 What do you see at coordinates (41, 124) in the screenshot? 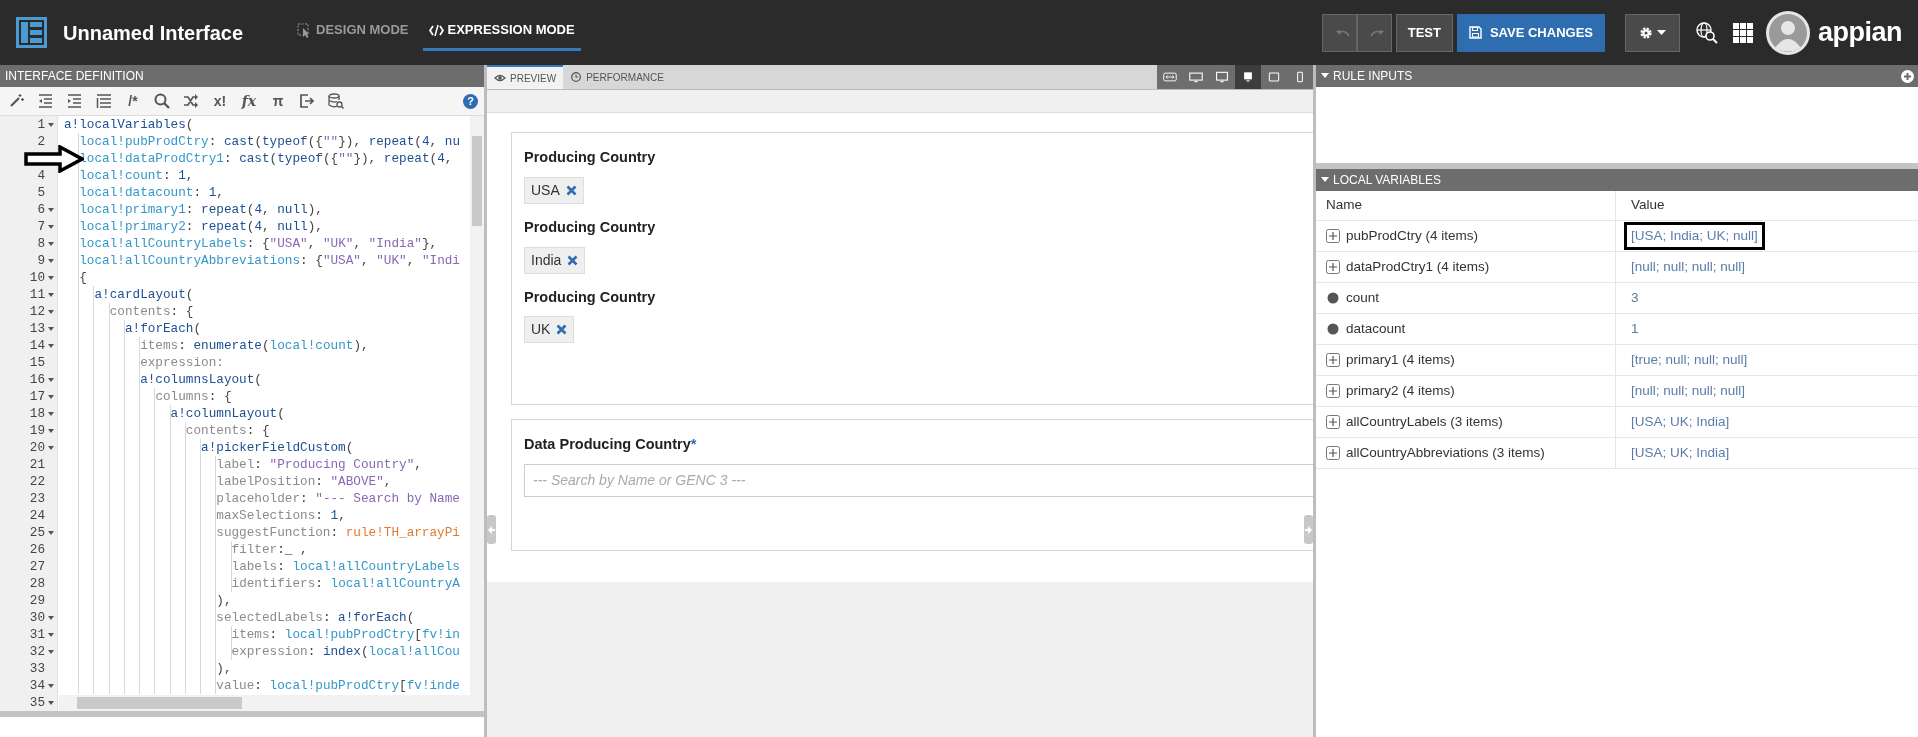
I see `line-number: 1` at bounding box center [41, 124].